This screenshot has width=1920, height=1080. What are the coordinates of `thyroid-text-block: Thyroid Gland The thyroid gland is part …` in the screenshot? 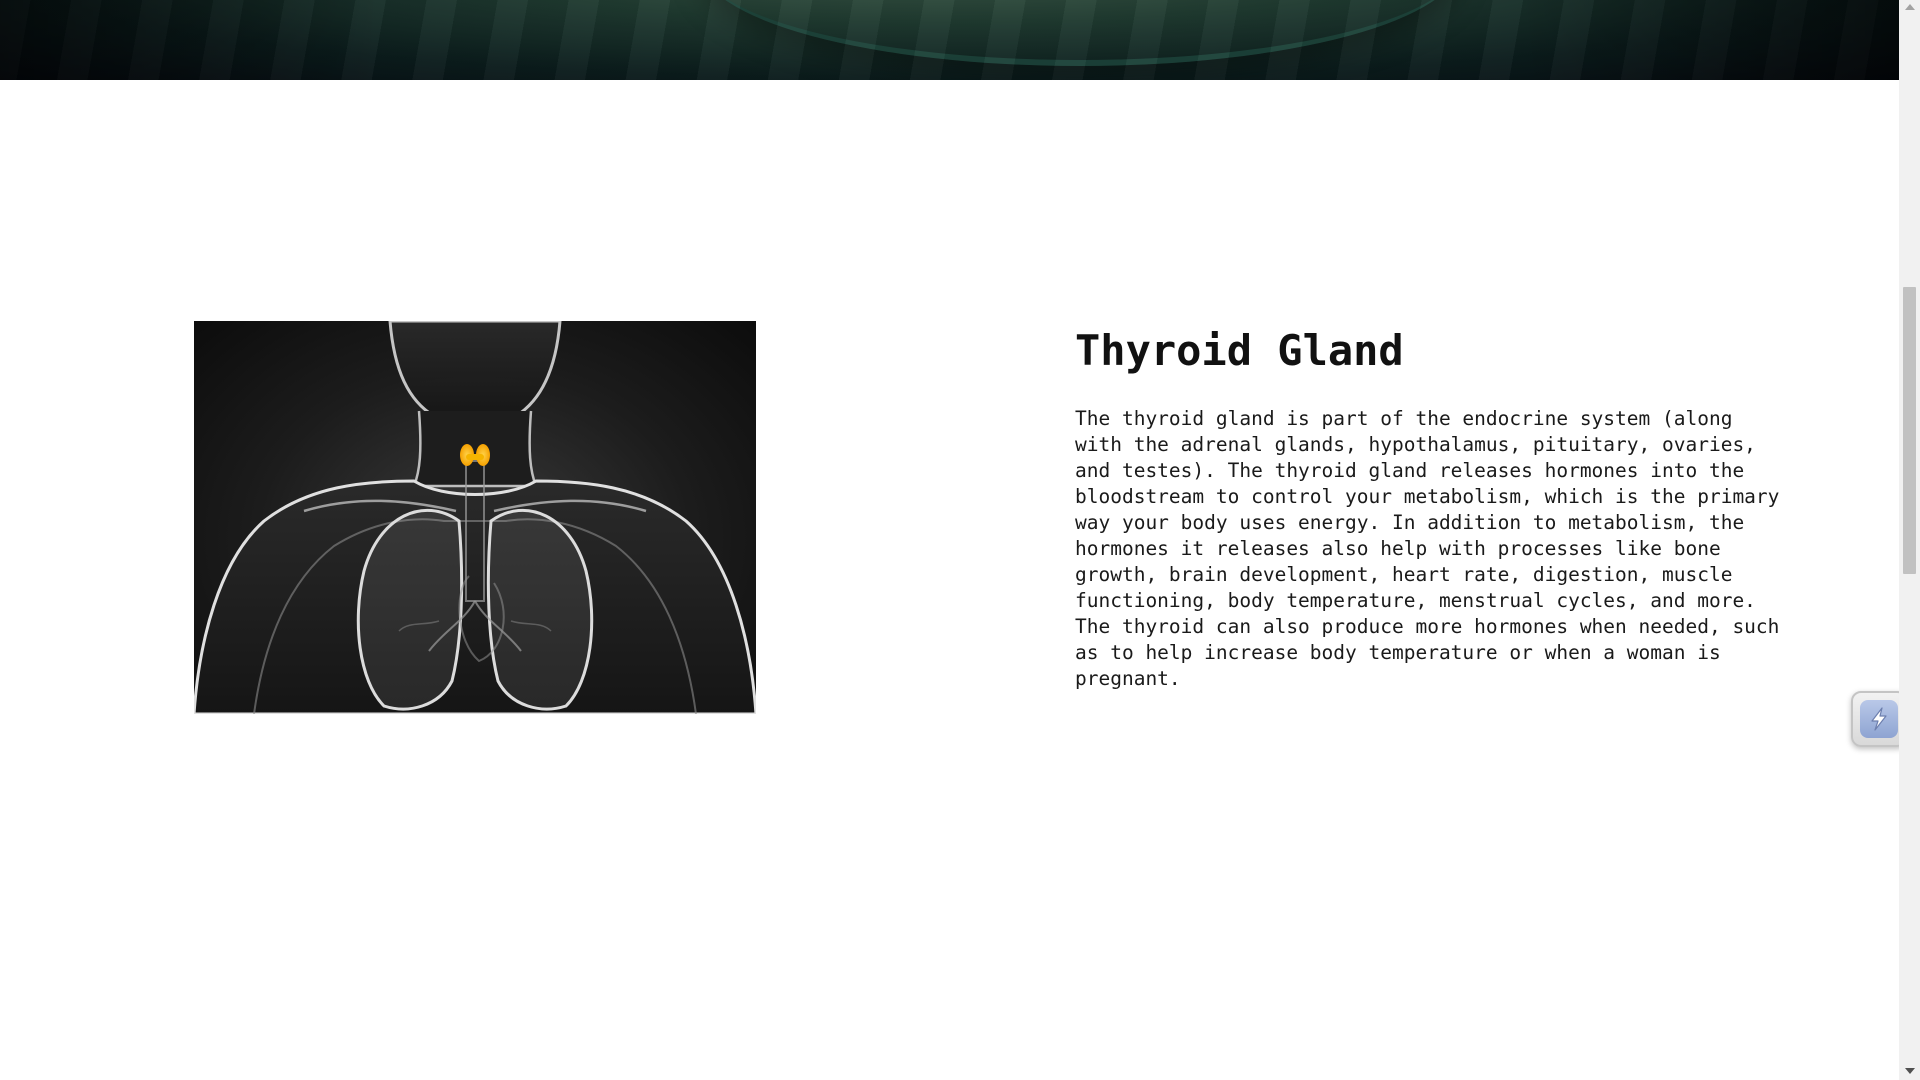 It's located at (1435, 507).